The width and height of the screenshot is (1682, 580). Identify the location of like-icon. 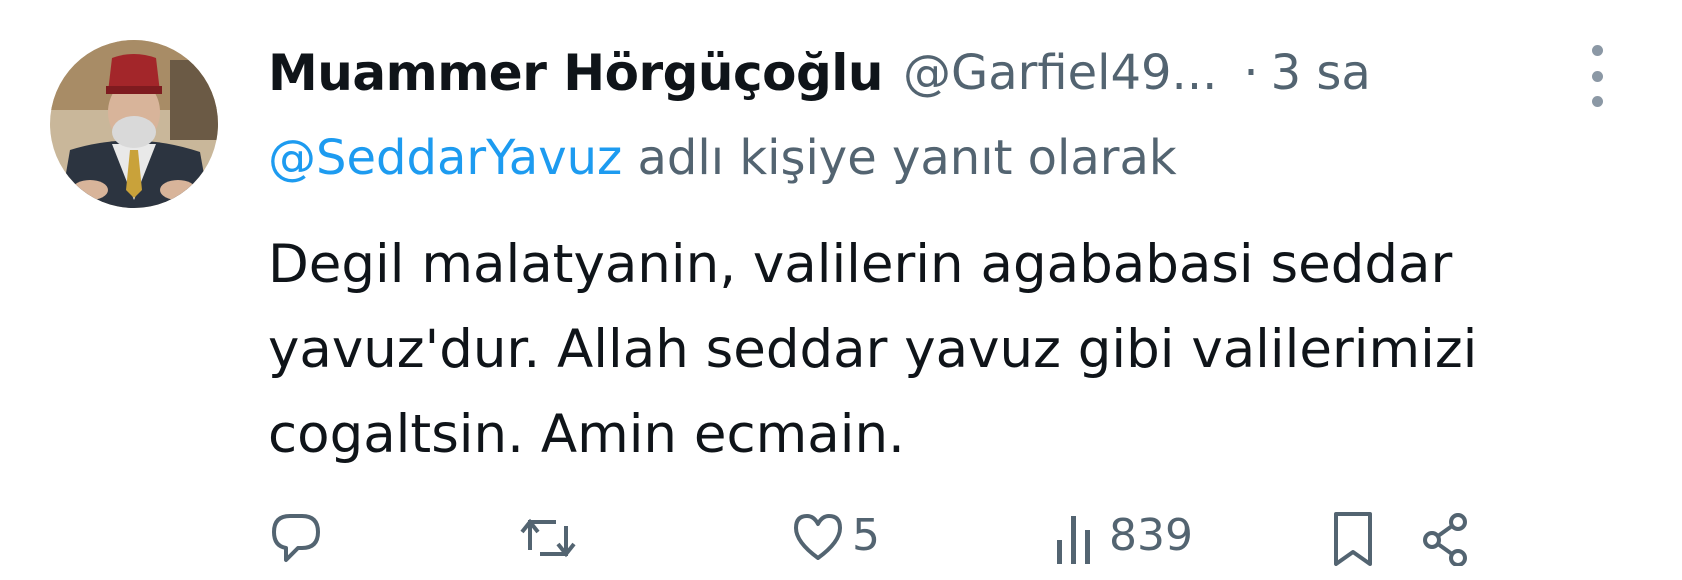
(818, 537).